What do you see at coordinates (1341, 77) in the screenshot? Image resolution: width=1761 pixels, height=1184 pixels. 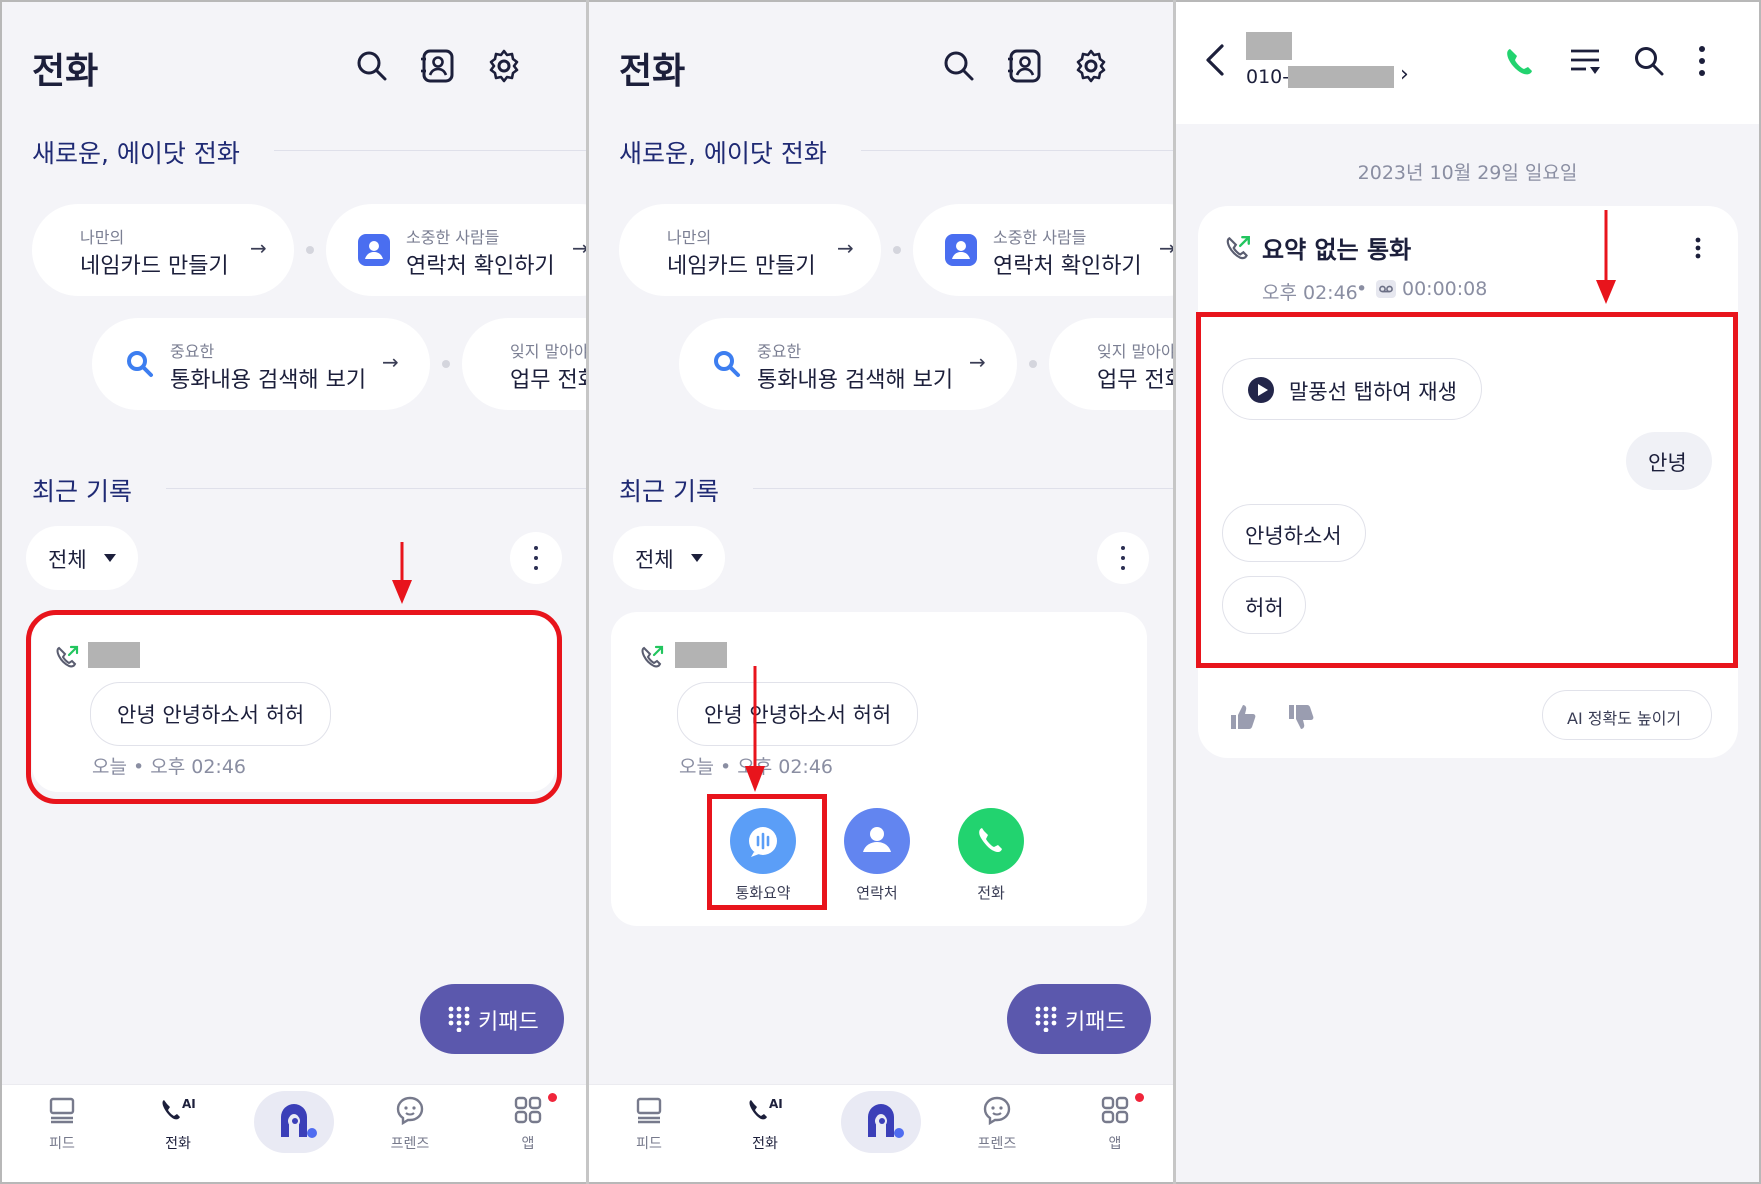 I see `phone-number-redacted` at bounding box center [1341, 77].